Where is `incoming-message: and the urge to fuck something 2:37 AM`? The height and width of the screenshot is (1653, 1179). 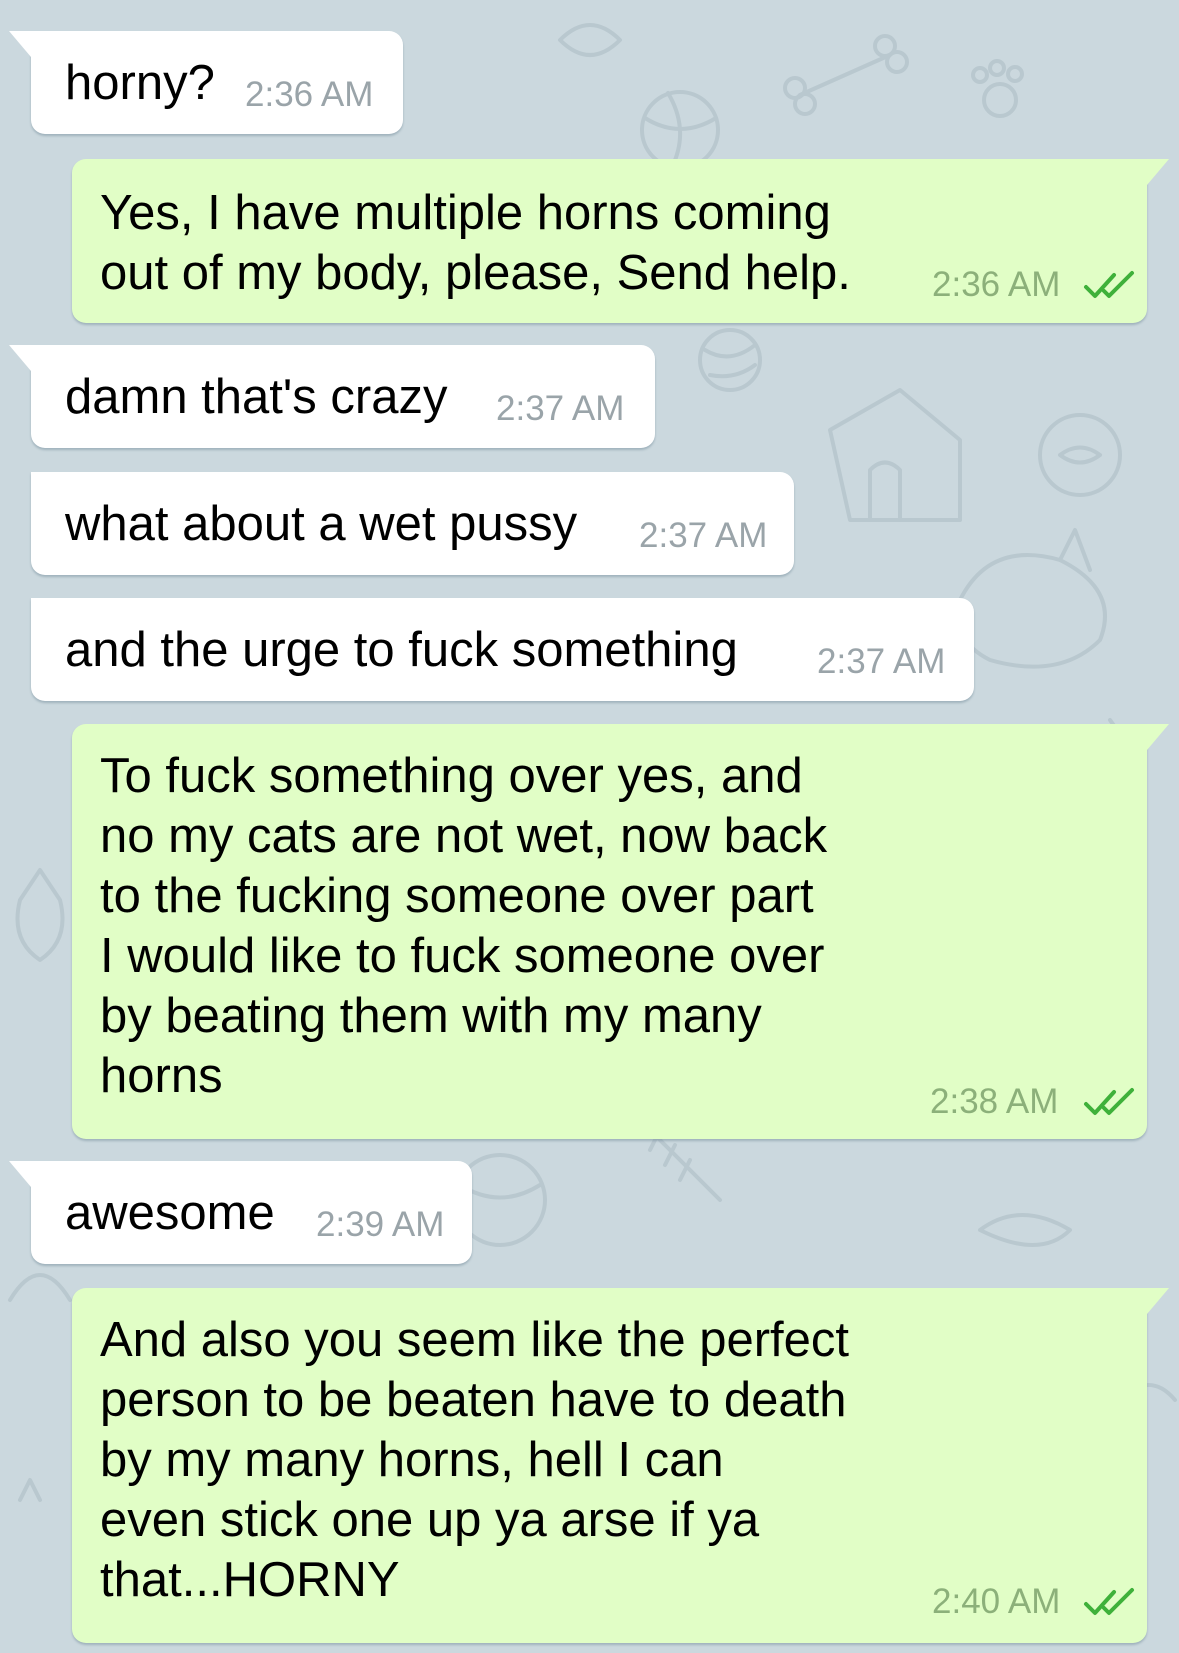
incoming-message: and the urge to fuck something 2:37 AM is located at coordinates (502, 649).